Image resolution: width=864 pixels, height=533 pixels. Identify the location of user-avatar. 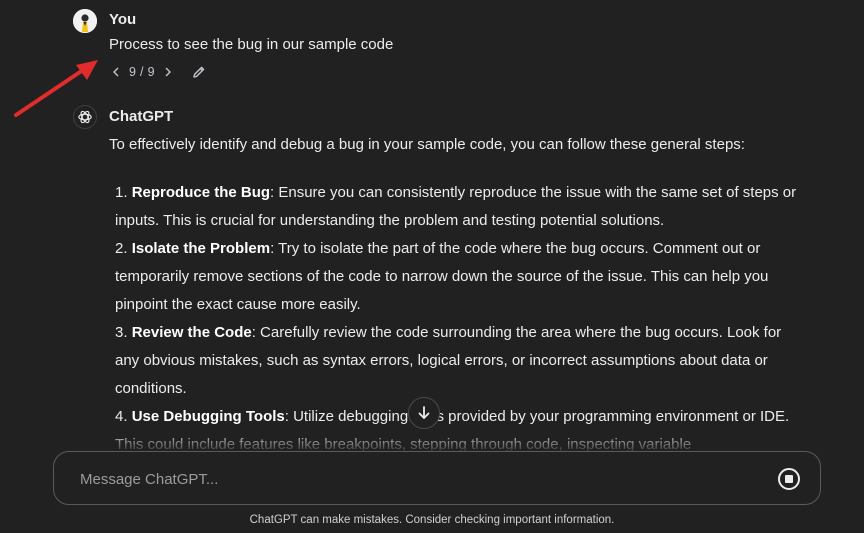
(85, 21).